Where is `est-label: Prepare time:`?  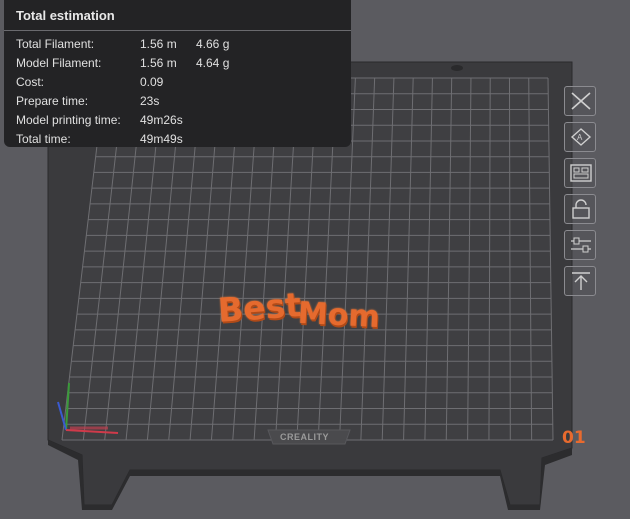 est-label: Prepare time: is located at coordinates (52, 101).